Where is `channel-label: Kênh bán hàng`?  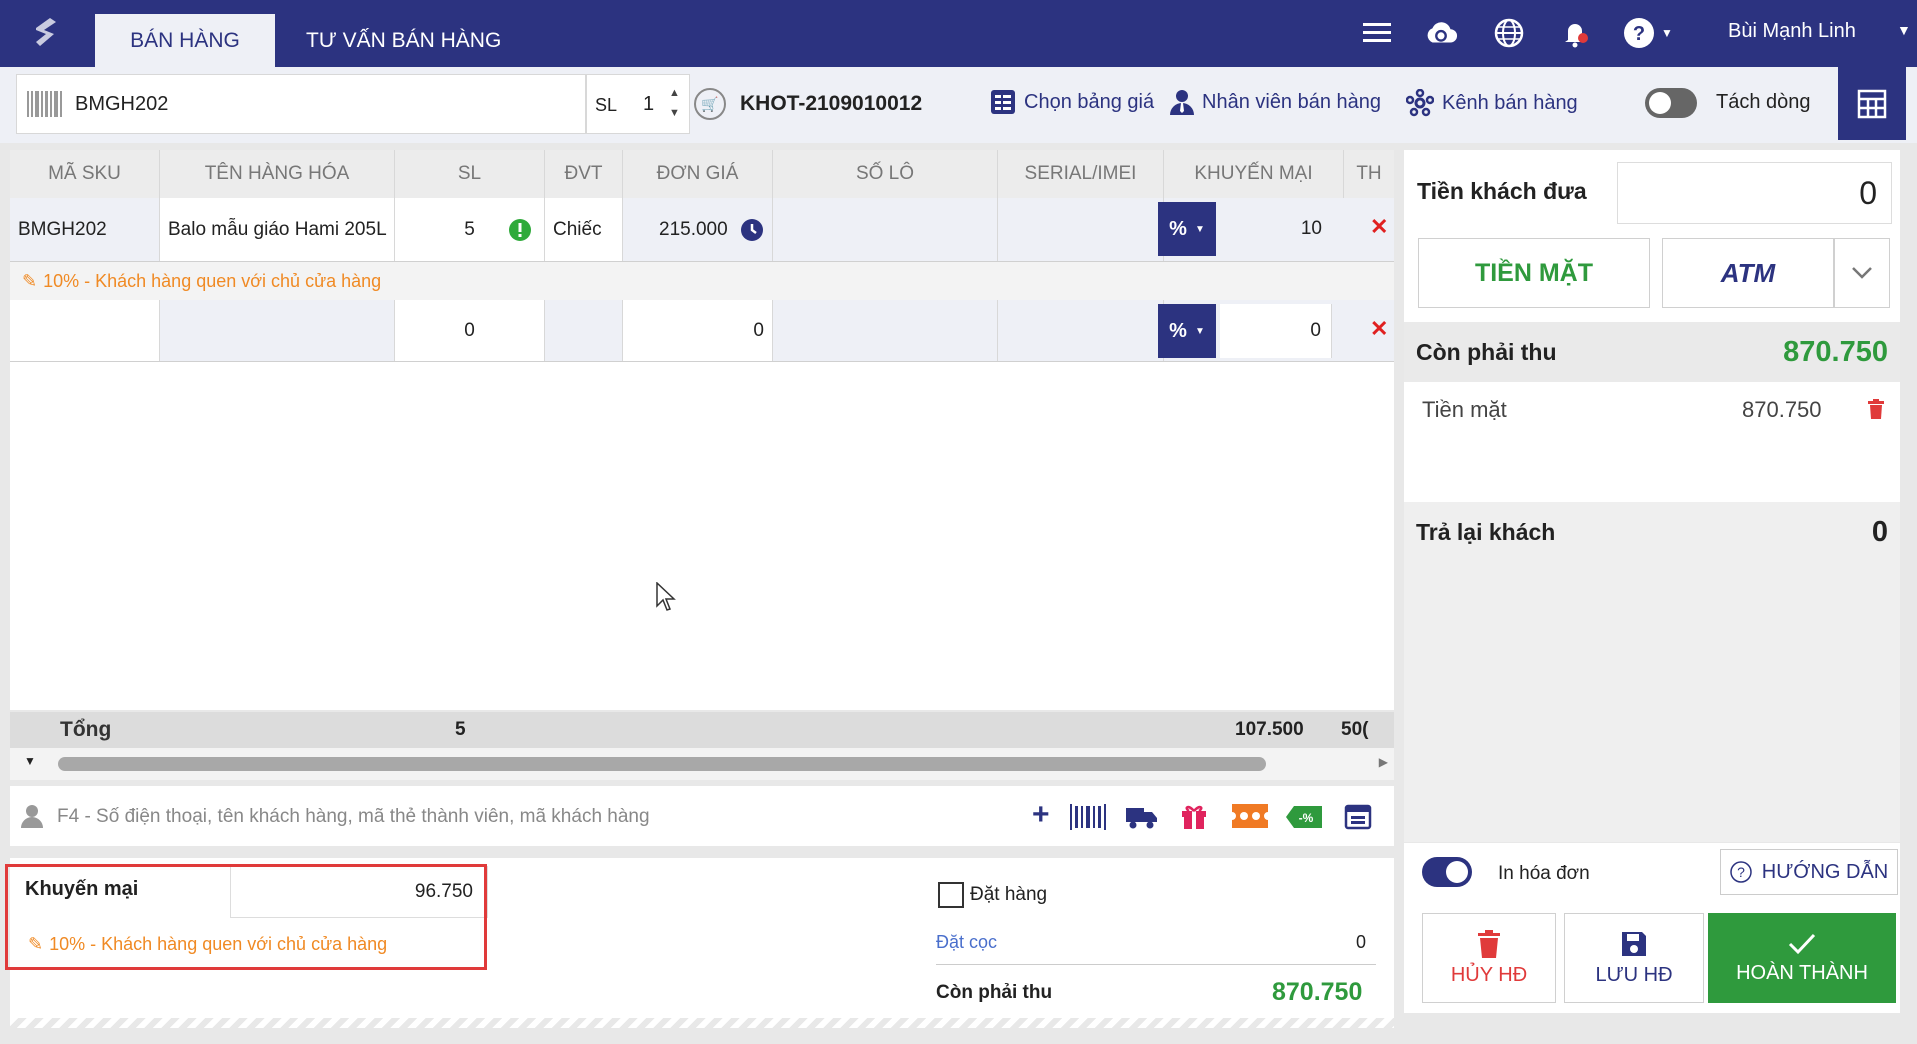
channel-label: Kênh bán hàng is located at coordinates (1510, 102).